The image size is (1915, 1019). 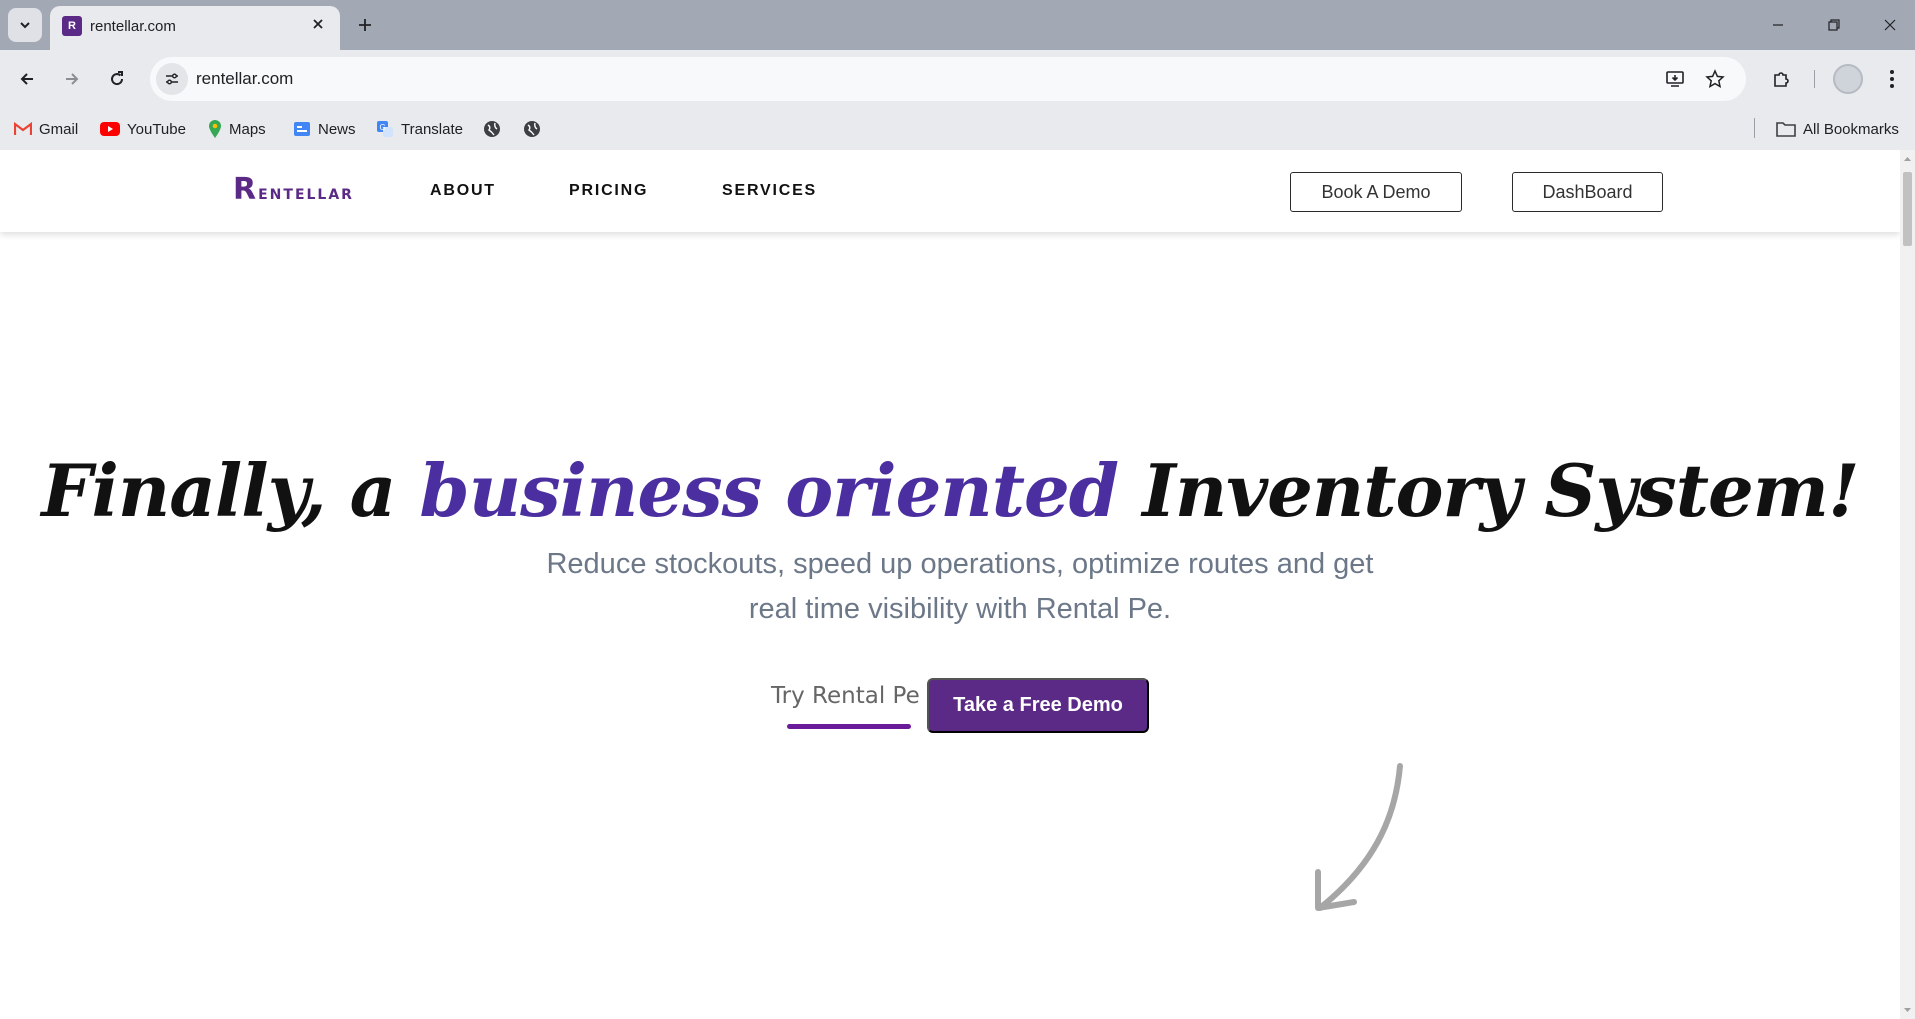 I want to click on restore-button, so click(x=1834, y=25).